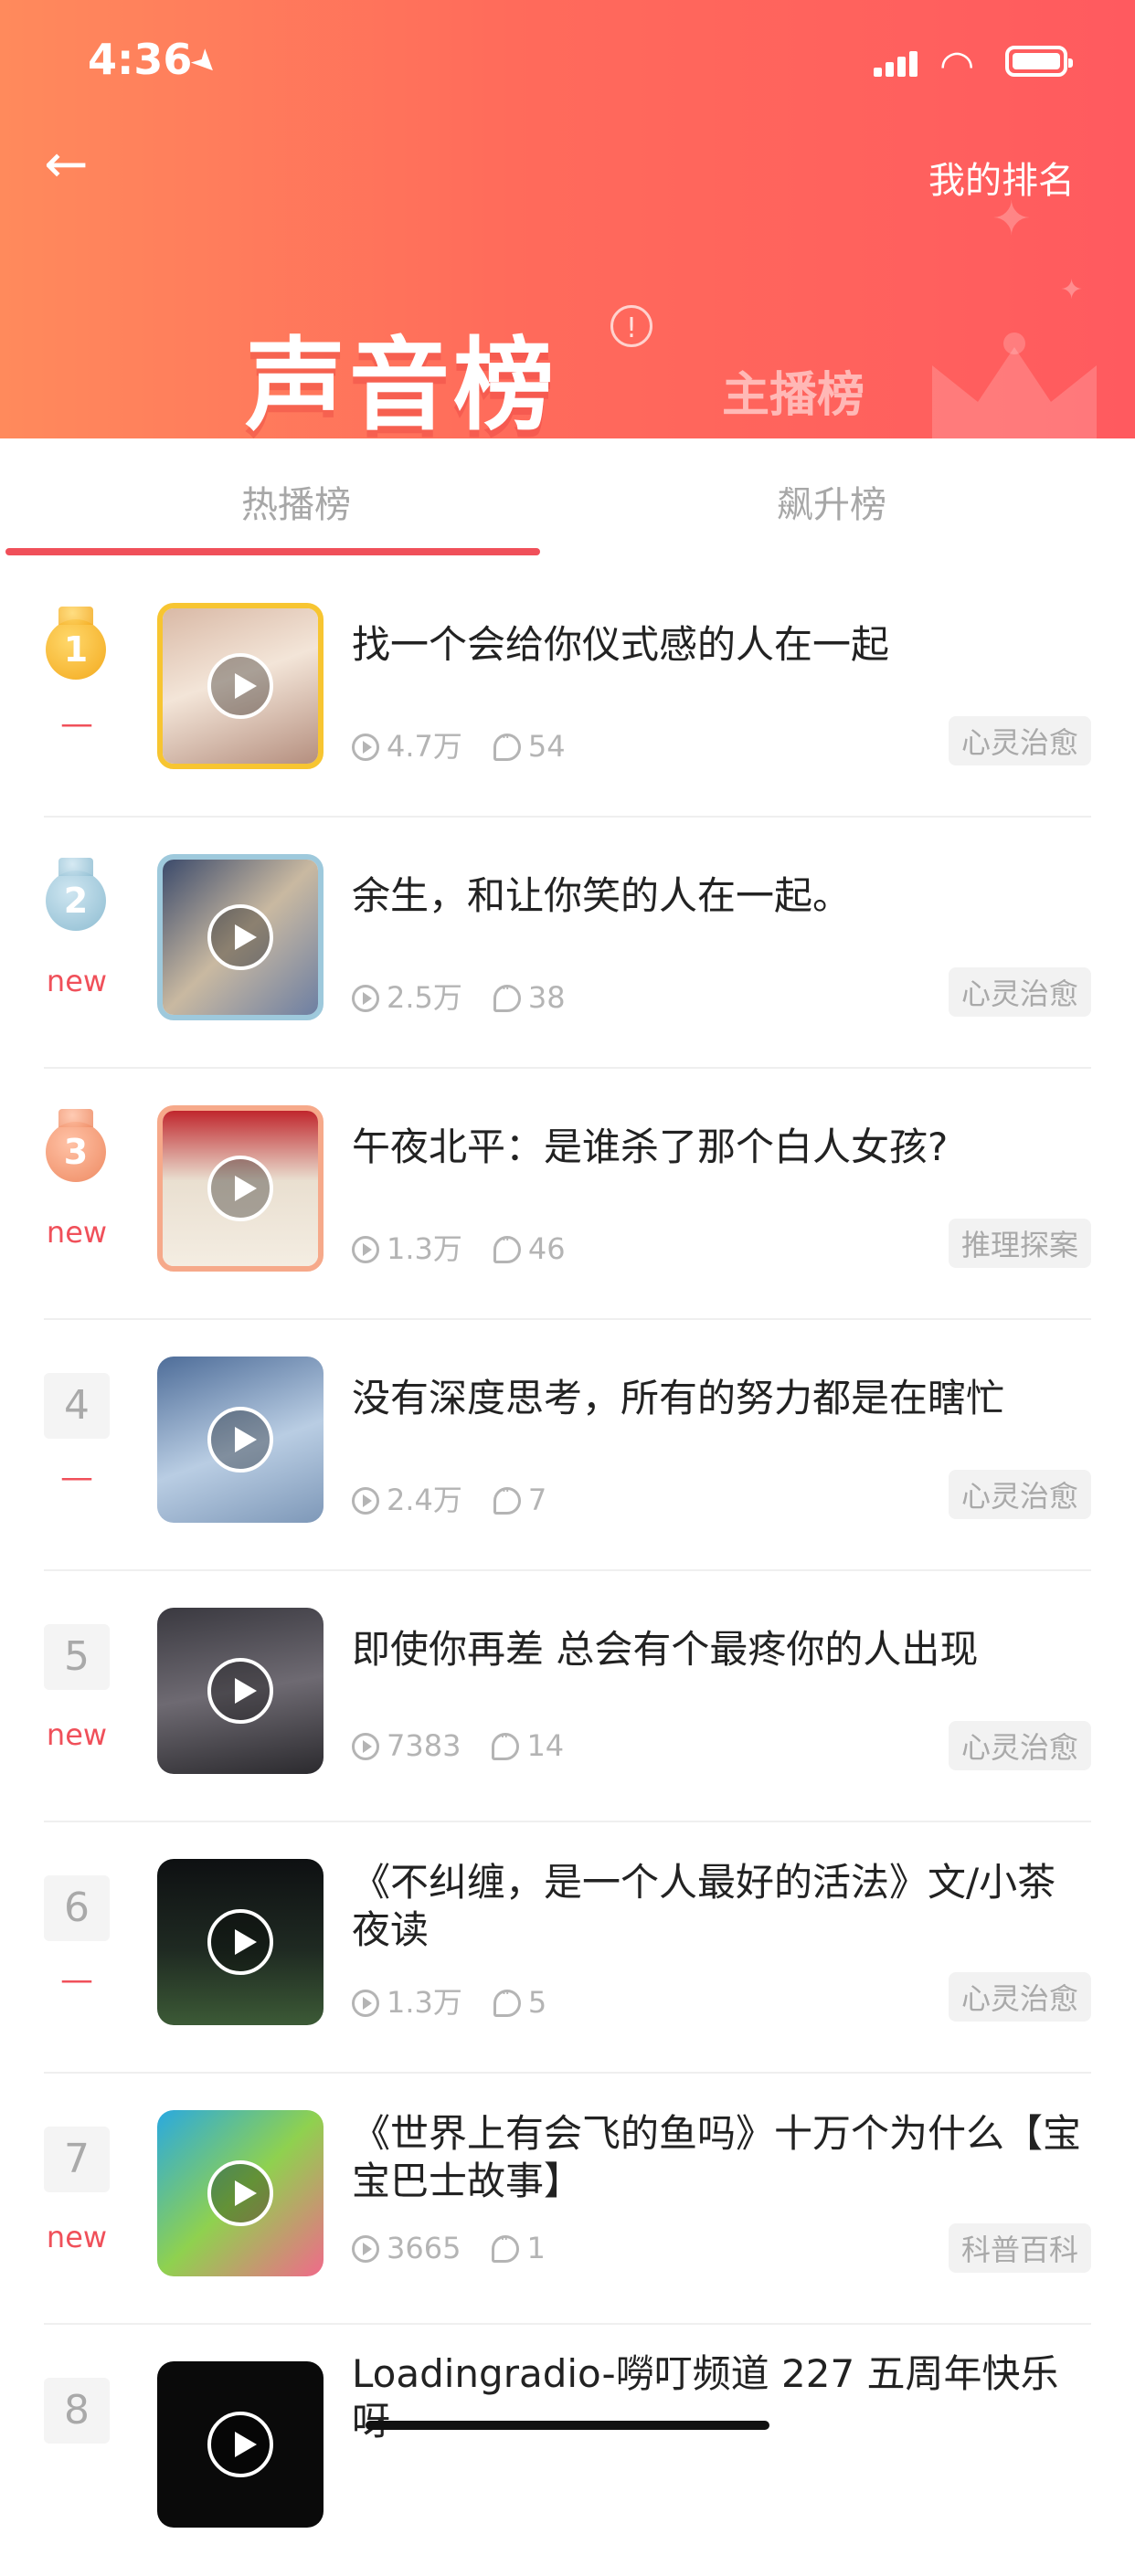 The width and height of the screenshot is (1135, 2576). I want to click on rank-number: 4, so click(77, 1406).